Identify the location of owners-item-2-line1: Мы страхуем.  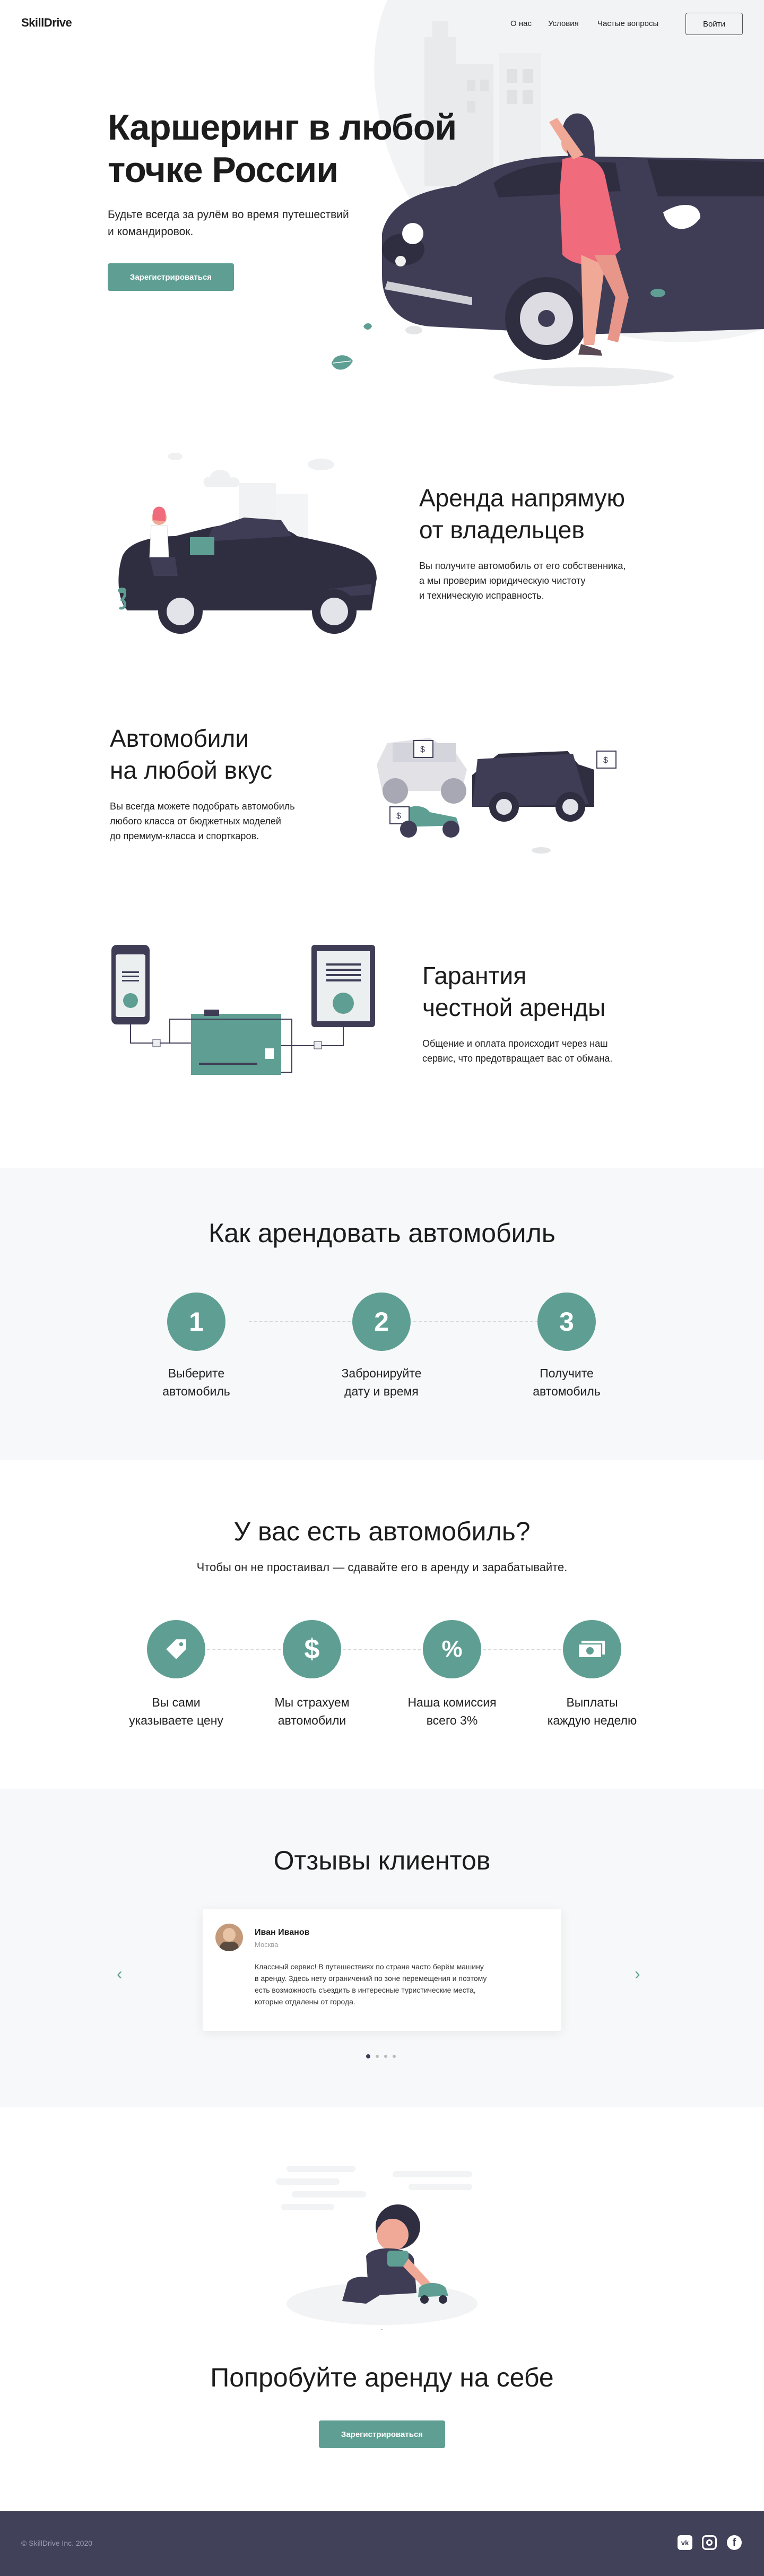
(312, 1702).